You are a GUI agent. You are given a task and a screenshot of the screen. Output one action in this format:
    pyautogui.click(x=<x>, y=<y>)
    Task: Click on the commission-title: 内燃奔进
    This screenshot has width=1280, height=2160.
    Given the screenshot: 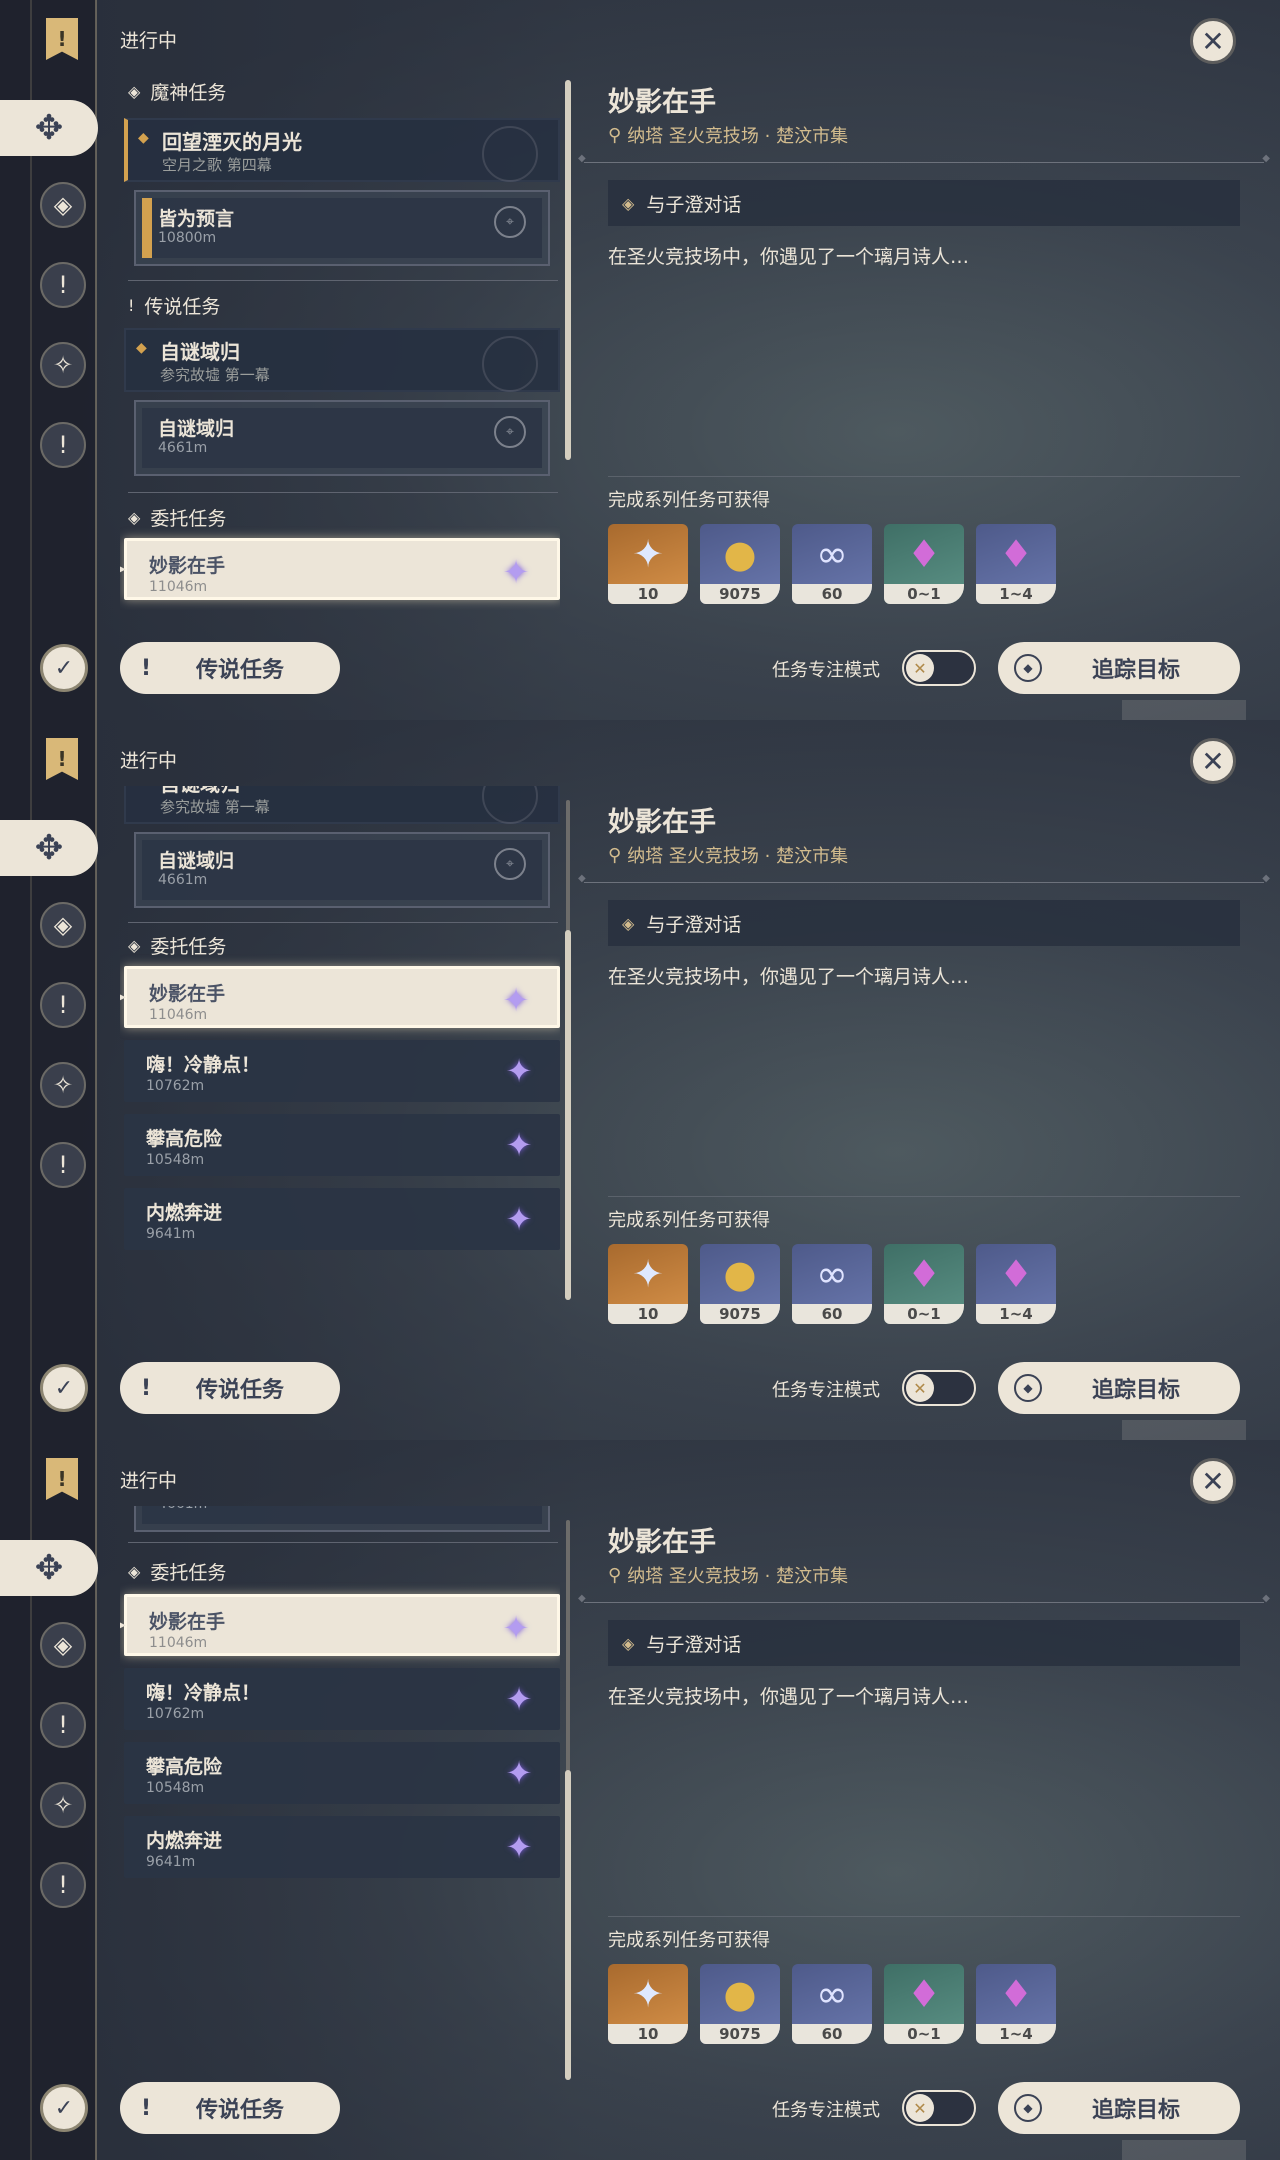 What is the action you would take?
    pyautogui.click(x=184, y=1213)
    